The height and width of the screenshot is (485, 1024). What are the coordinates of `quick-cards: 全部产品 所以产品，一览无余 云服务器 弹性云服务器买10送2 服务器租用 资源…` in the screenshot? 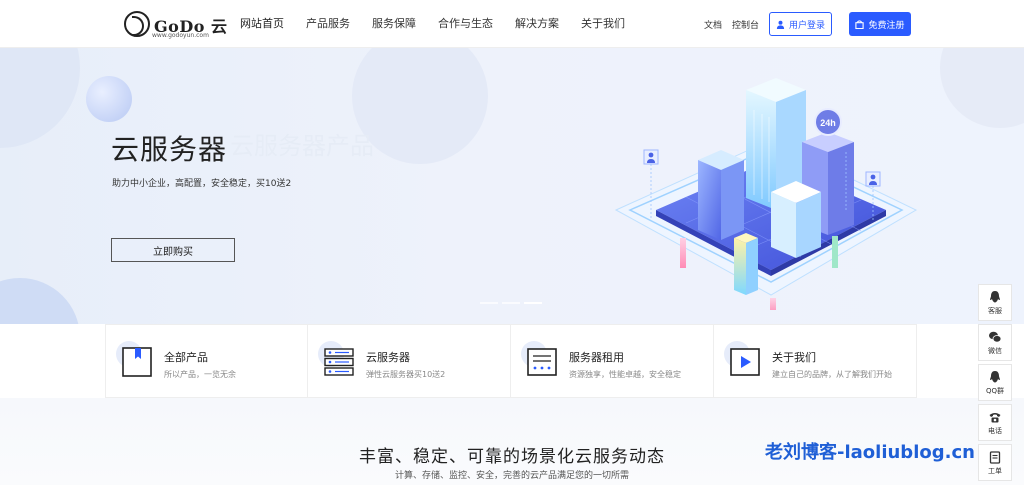 It's located at (511, 361).